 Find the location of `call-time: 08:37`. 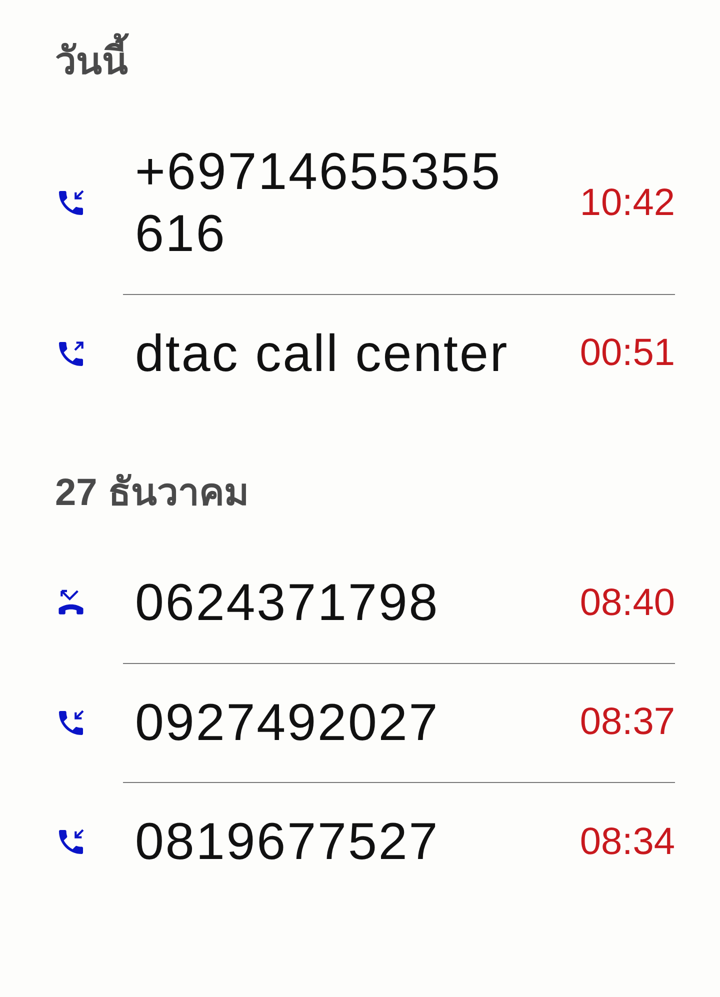

call-time: 08:37 is located at coordinates (627, 722).